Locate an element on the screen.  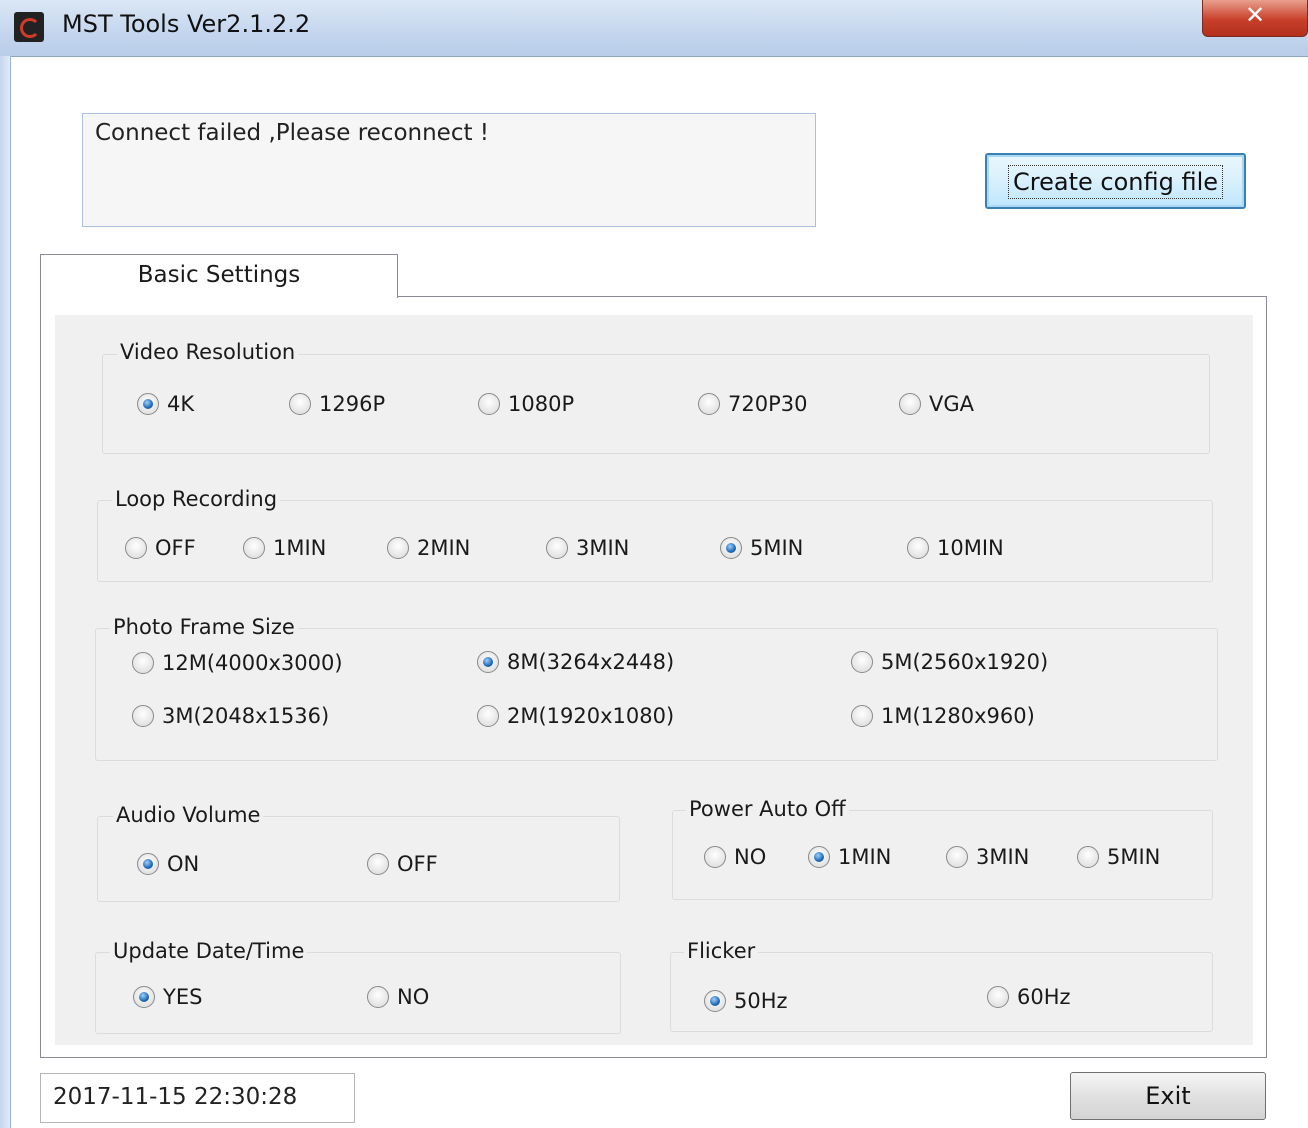
update-datetime-title: Update Date/Time is located at coordinates (209, 951).